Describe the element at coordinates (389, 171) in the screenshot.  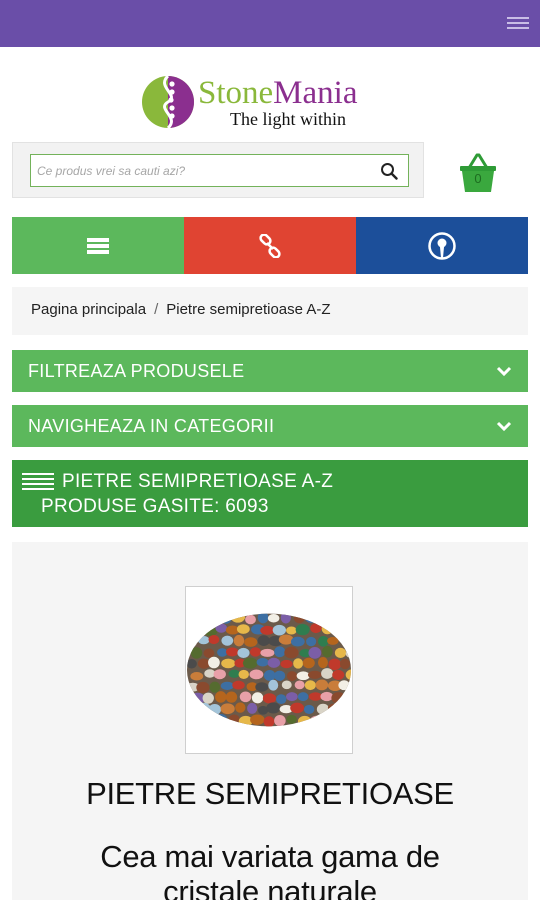
I see `search-icon` at that location.